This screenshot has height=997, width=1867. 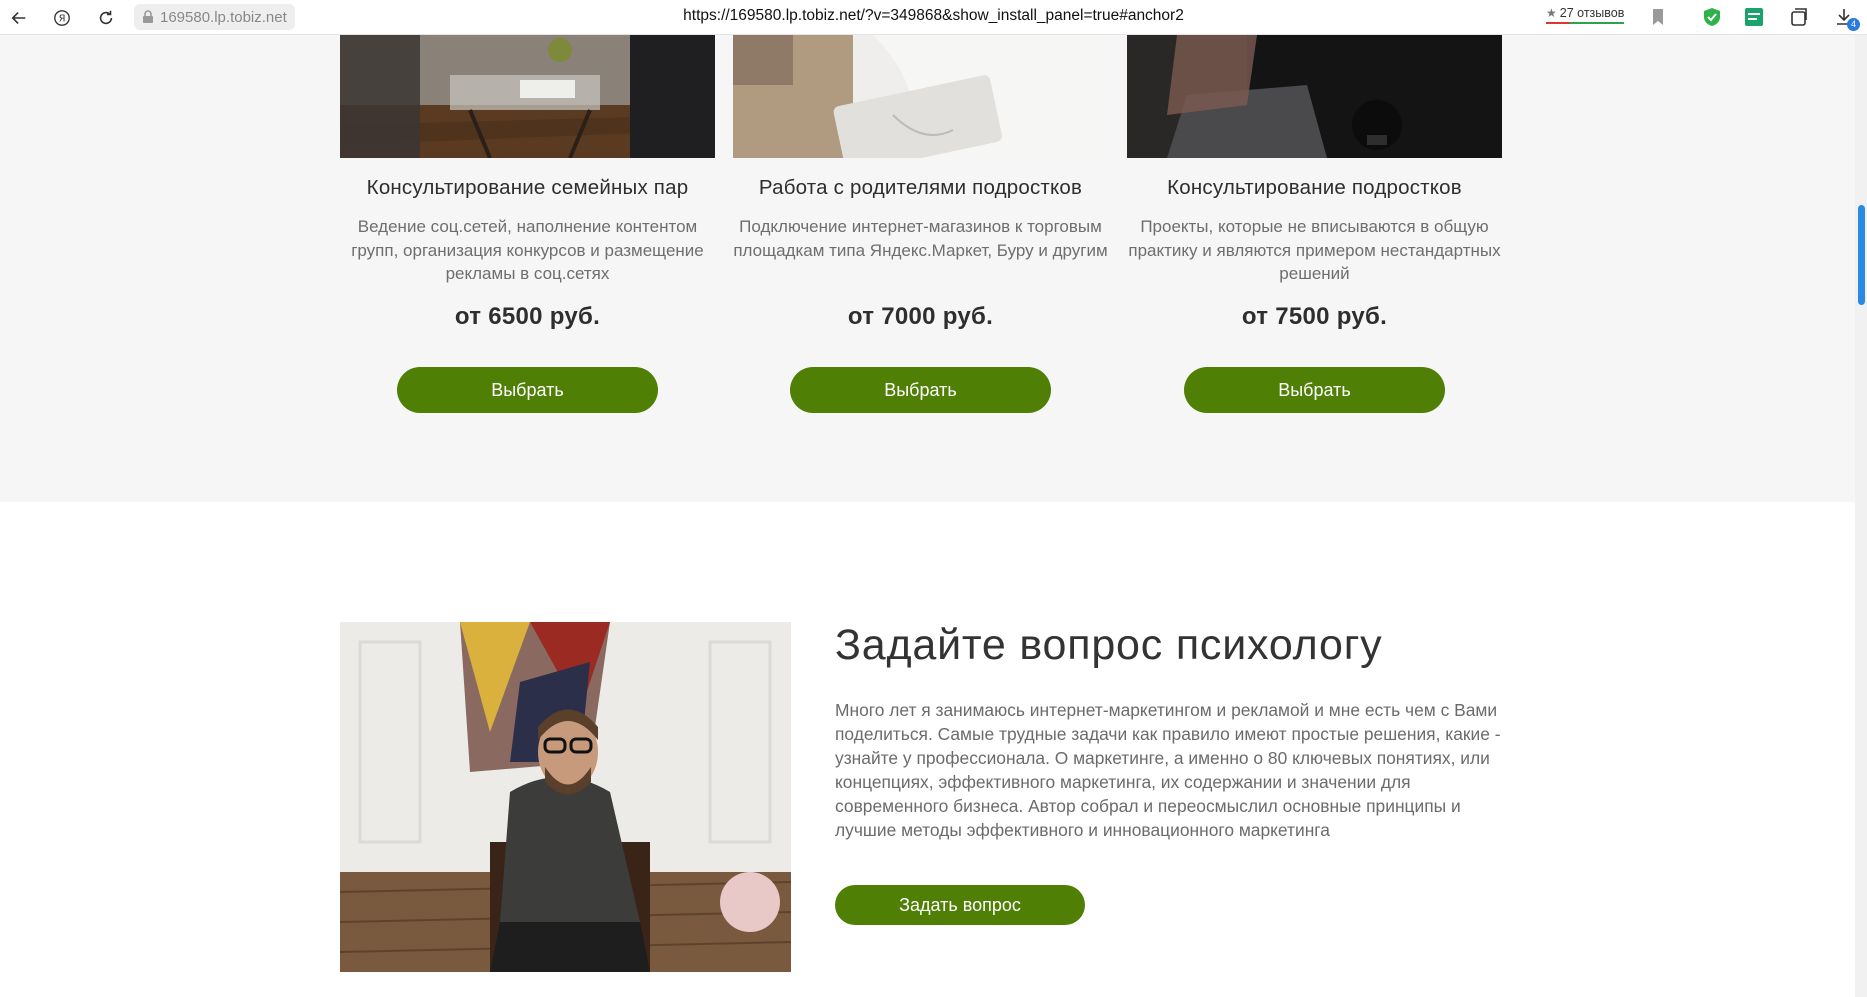 What do you see at coordinates (1109, 645) in the screenshot?
I see `ask-title: Задайте вопрос психологу` at bounding box center [1109, 645].